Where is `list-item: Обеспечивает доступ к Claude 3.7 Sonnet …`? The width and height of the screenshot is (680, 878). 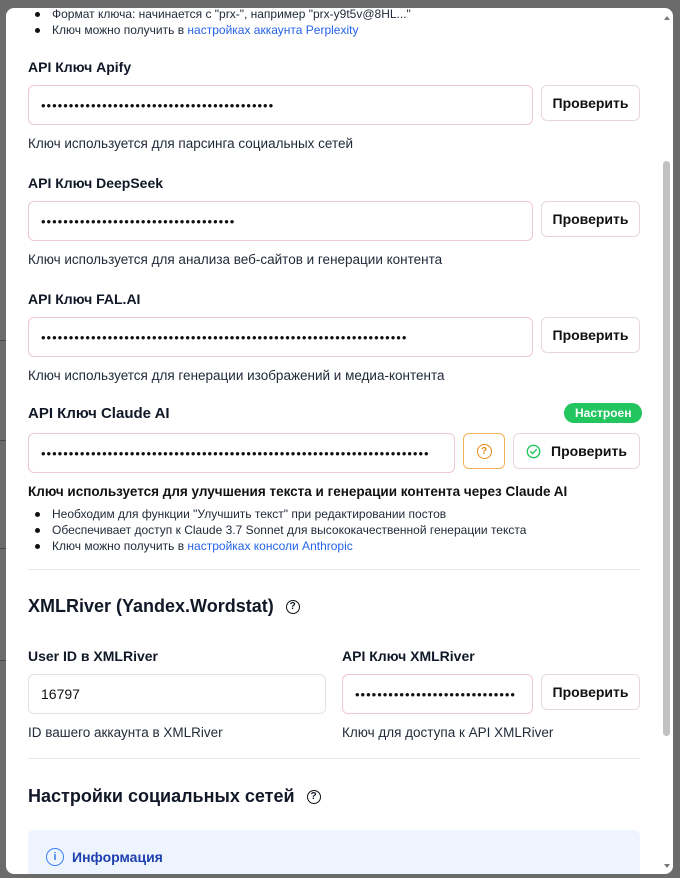
list-item: Обеспечивает доступ к Claude 3.7 Sonnet … is located at coordinates (328, 530).